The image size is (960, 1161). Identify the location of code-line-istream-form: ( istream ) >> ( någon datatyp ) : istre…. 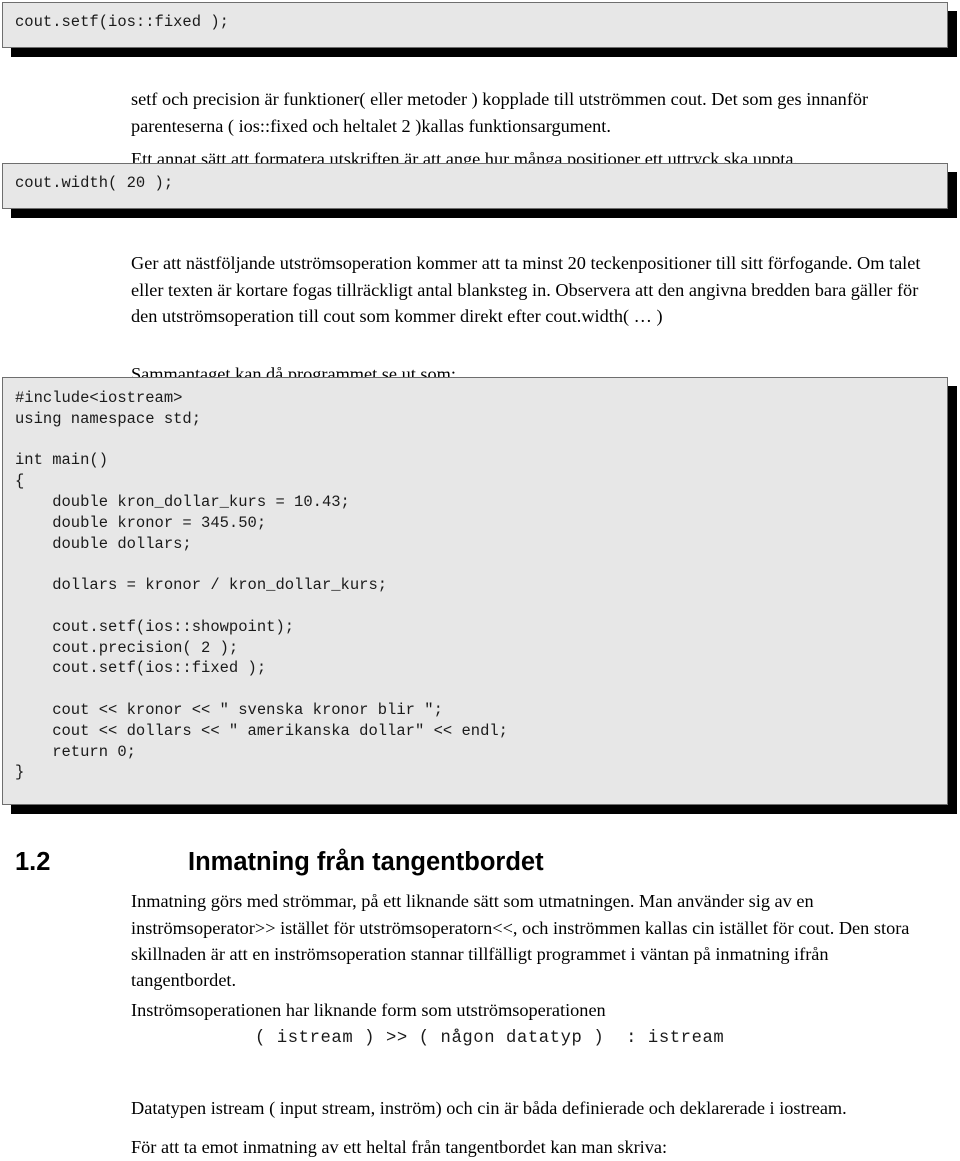
(490, 1038).